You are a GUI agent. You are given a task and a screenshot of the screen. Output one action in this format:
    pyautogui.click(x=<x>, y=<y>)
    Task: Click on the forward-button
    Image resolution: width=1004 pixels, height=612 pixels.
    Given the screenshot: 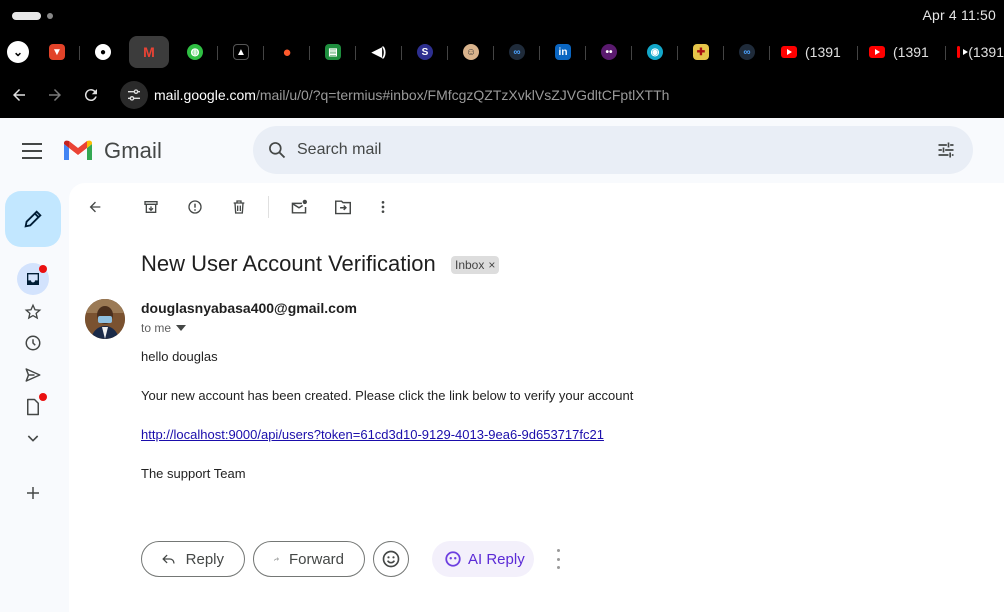 What is the action you would take?
    pyautogui.click(x=55, y=95)
    